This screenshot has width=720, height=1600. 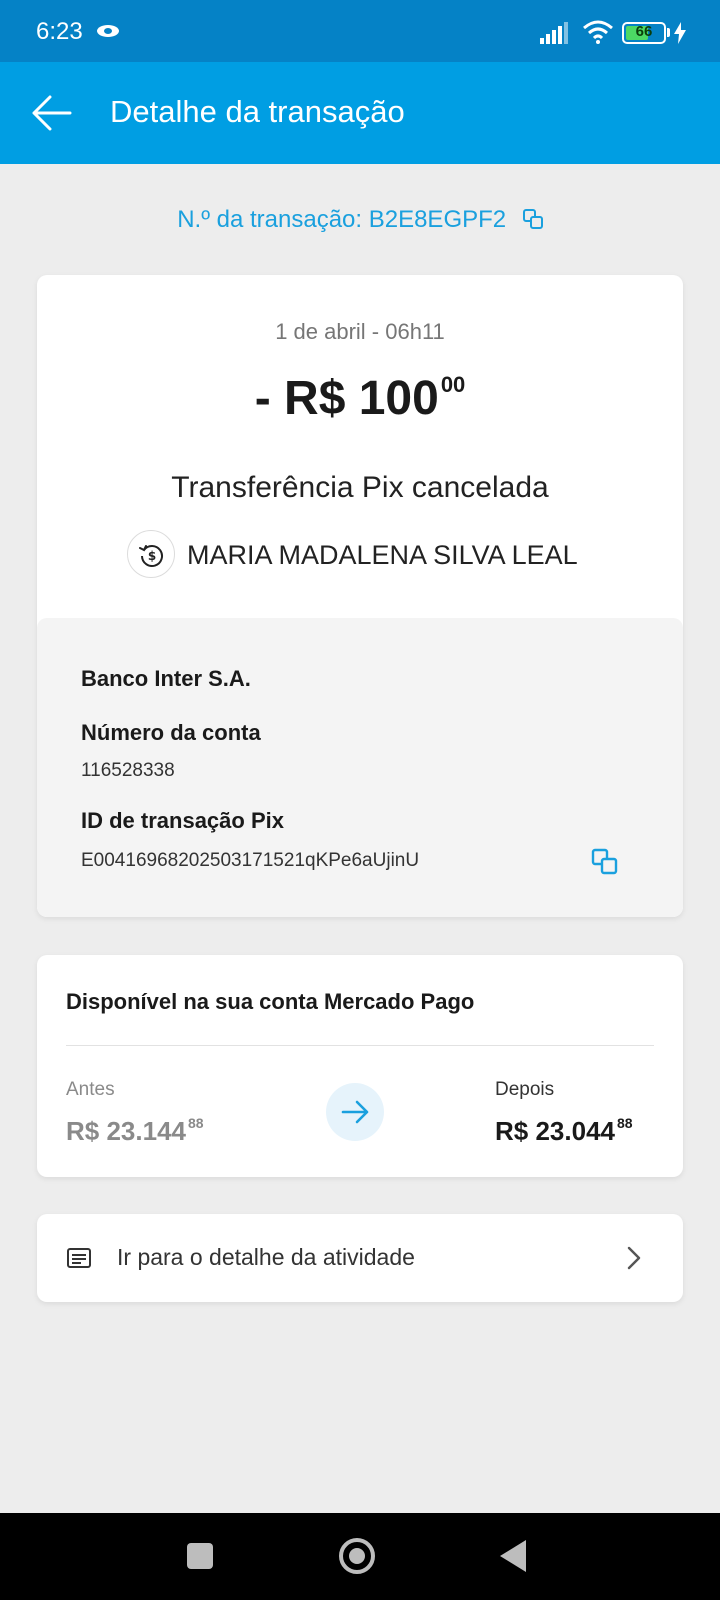 I want to click on amount-cents: 00, so click(x=453, y=384).